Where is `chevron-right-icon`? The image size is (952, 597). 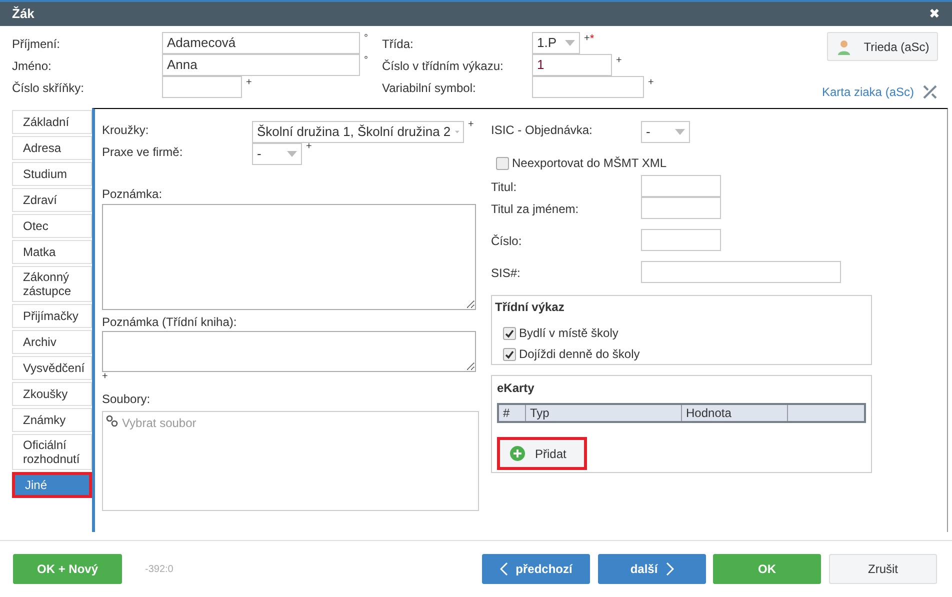
chevron-right-icon is located at coordinates (670, 569).